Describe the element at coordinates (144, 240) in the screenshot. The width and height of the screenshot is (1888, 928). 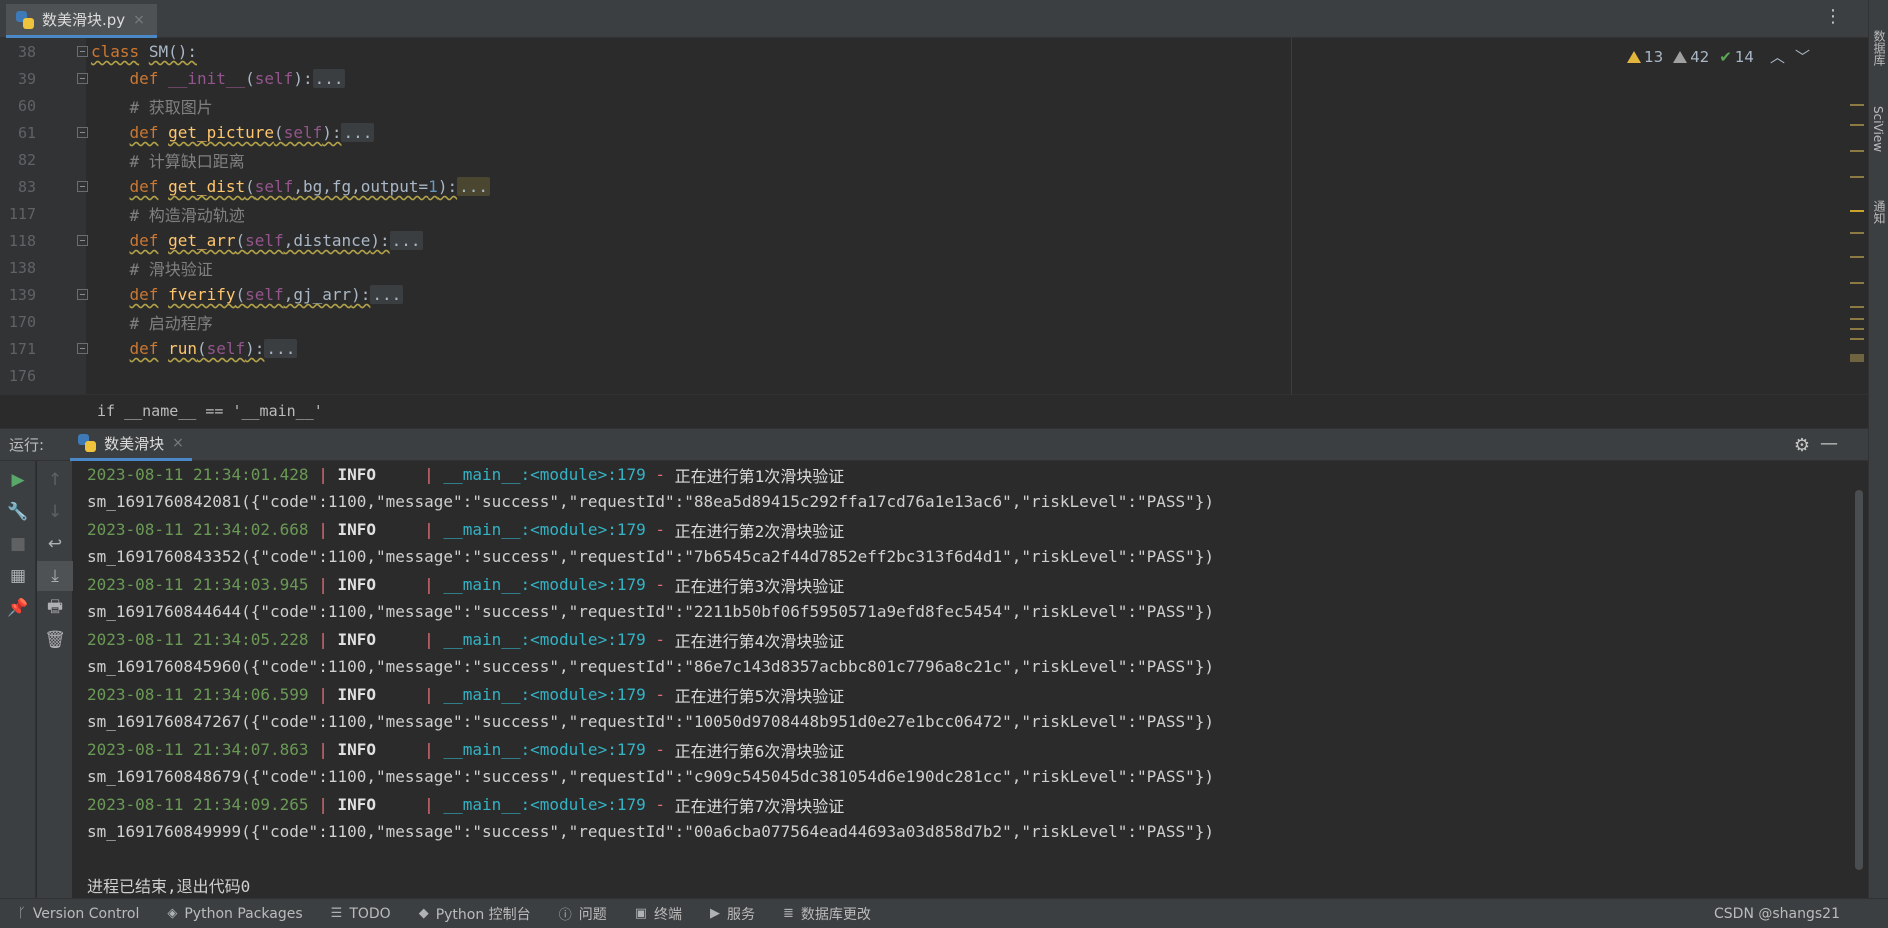
I see `keyword: def` at that location.